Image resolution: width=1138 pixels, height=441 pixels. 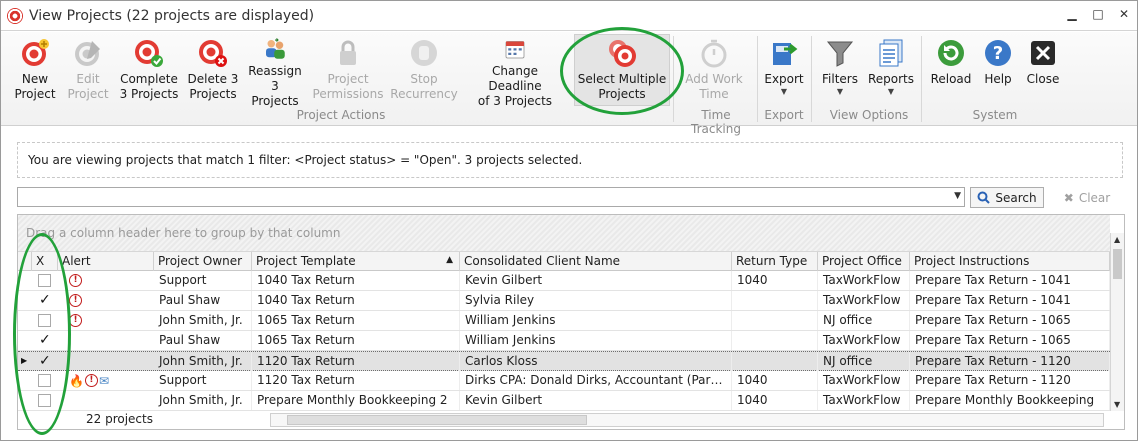 I want to click on column-header-project-owner: Project Owner, so click(x=203, y=261).